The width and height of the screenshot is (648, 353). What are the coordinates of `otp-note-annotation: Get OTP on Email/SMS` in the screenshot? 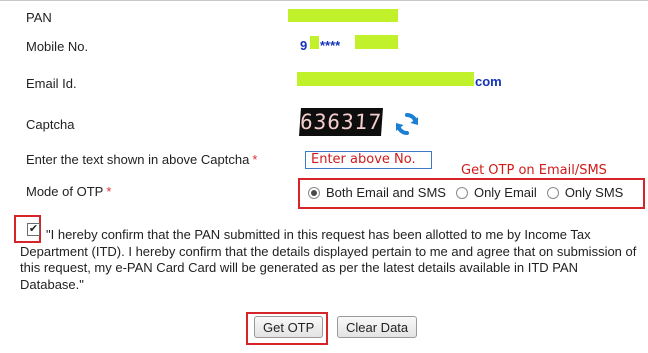 It's located at (534, 170).